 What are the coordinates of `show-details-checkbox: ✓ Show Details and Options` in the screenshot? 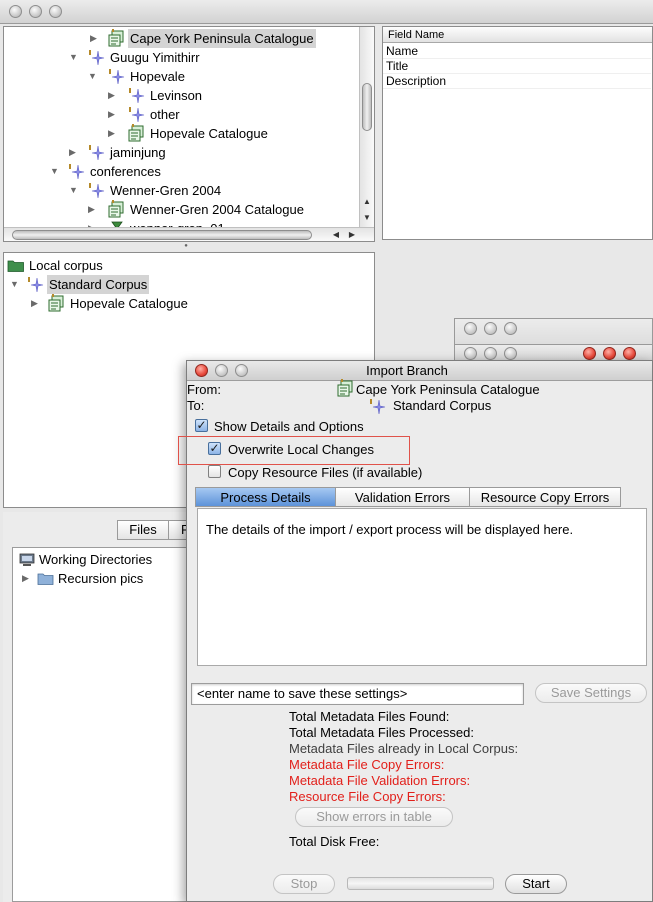 It's located at (325, 427).